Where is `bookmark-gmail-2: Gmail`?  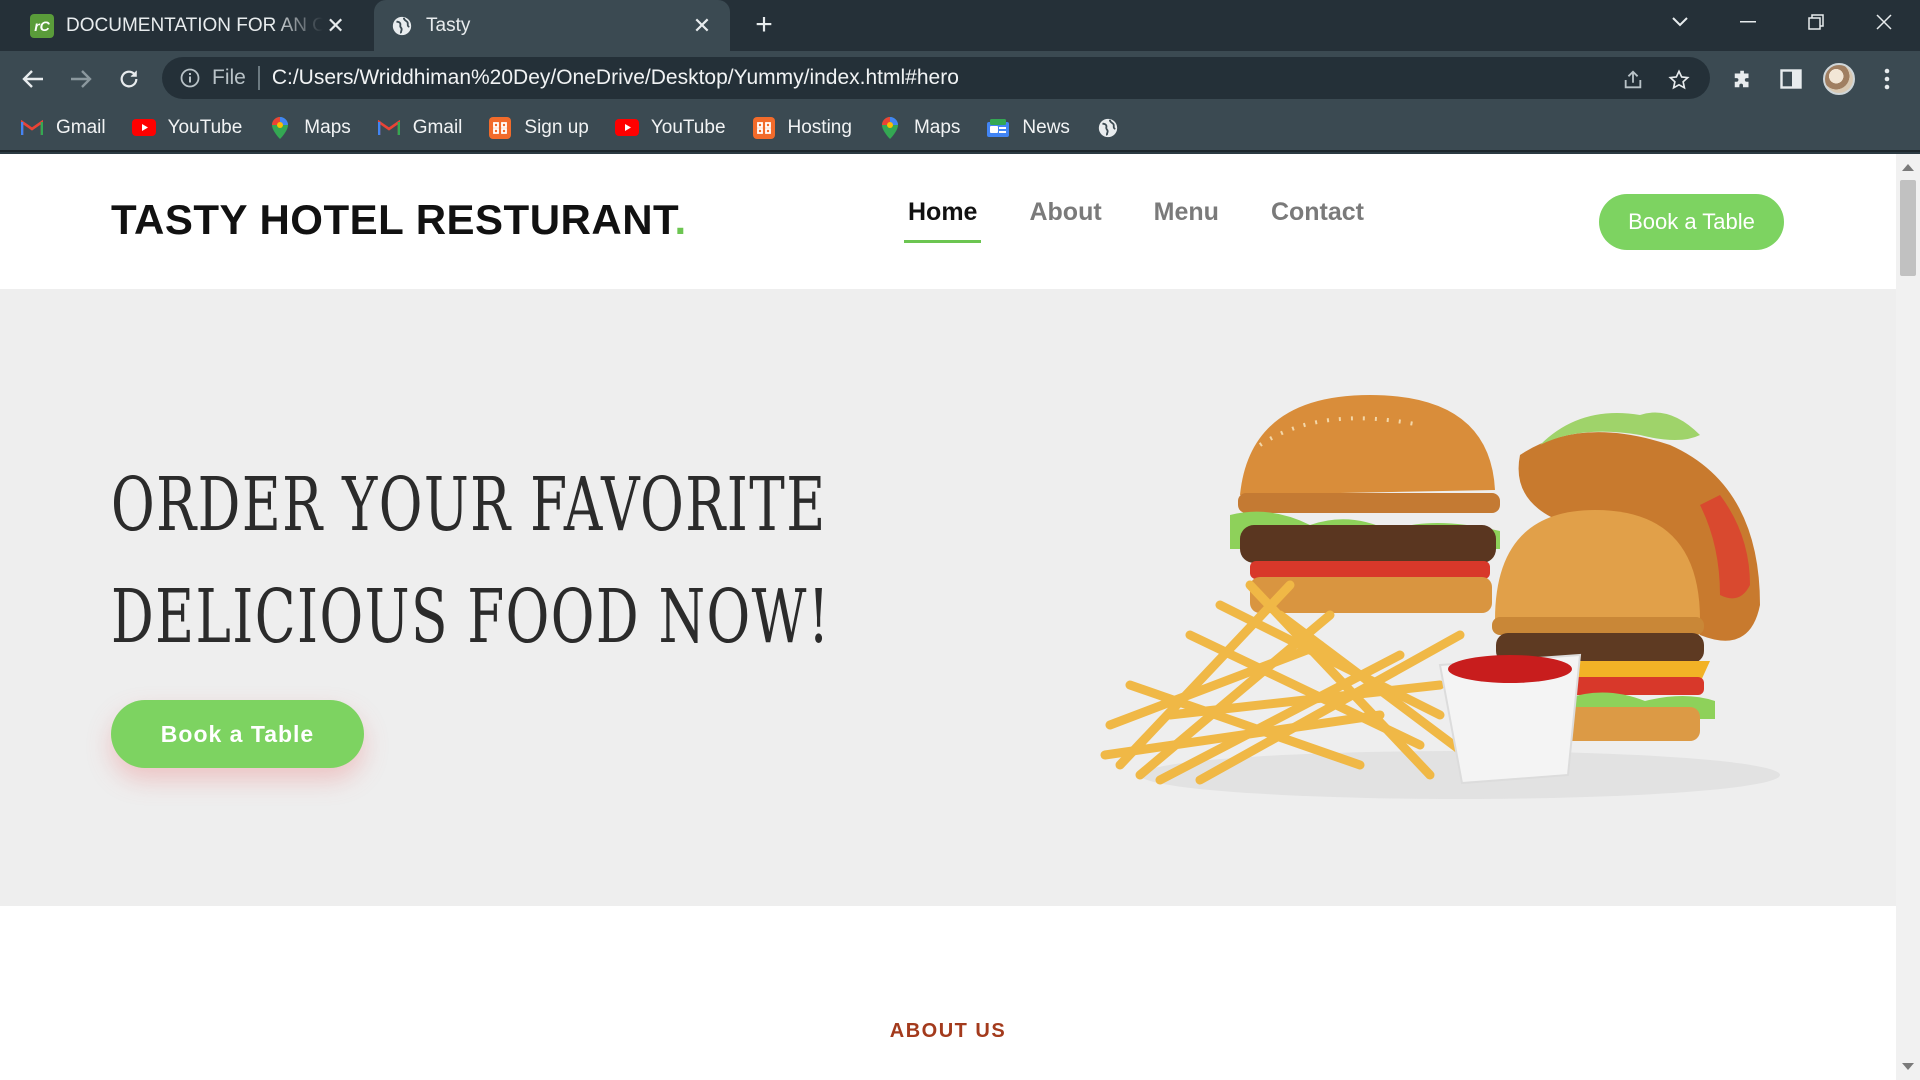 bookmark-gmail-2: Gmail is located at coordinates (420, 128).